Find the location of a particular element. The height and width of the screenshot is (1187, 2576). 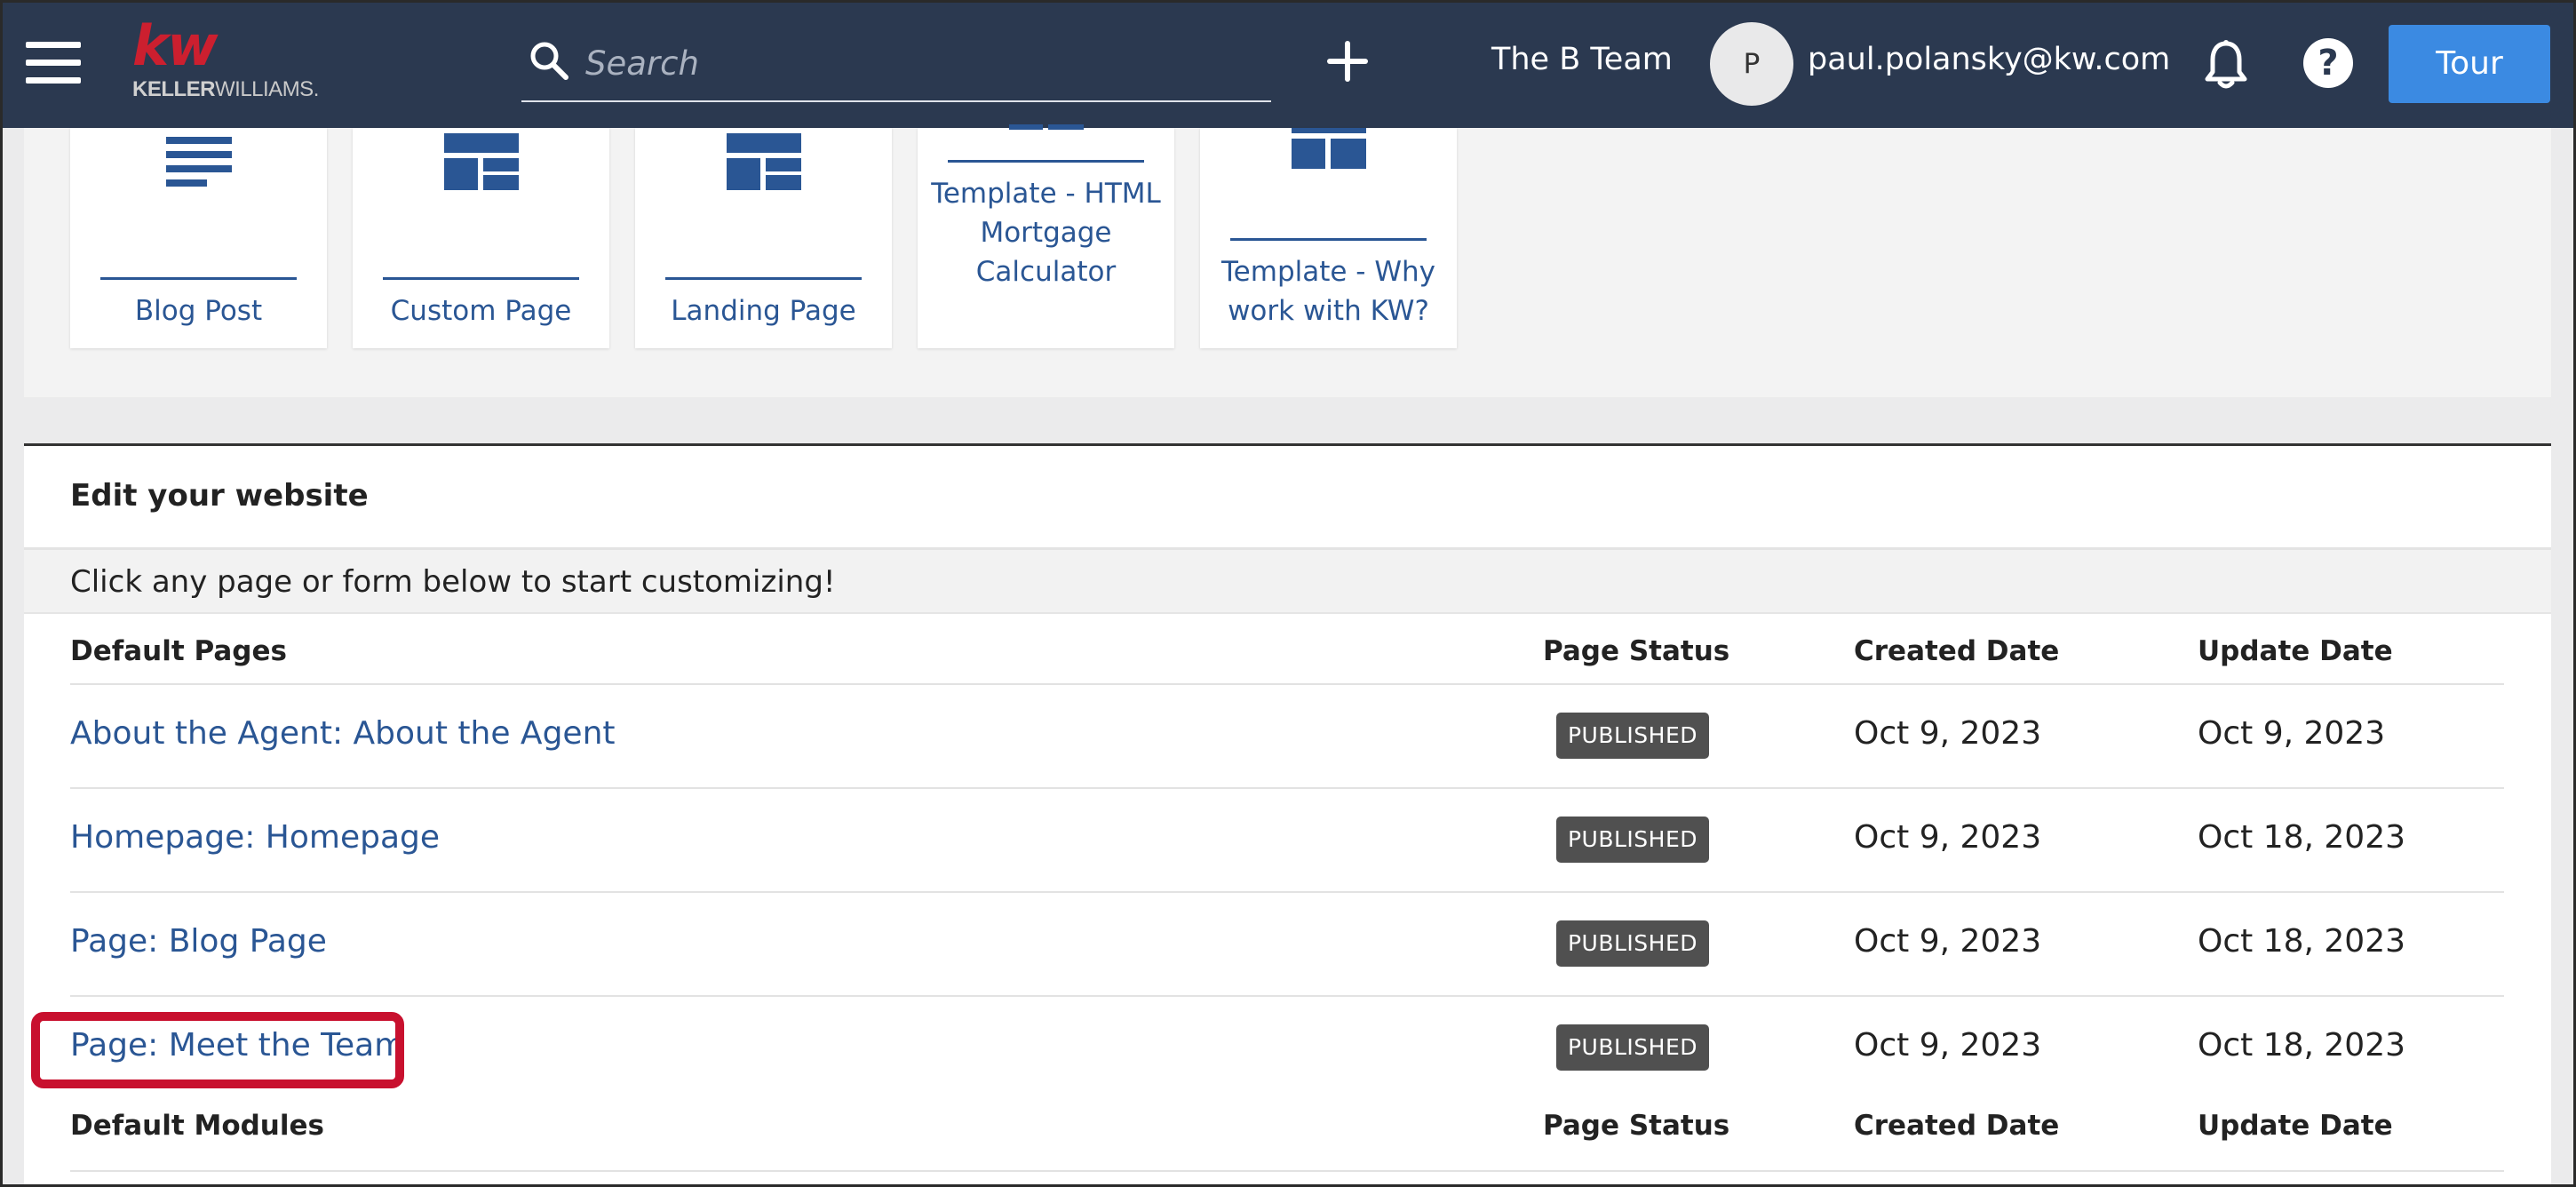

logo-mark: kw is located at coordinates (175, 45).